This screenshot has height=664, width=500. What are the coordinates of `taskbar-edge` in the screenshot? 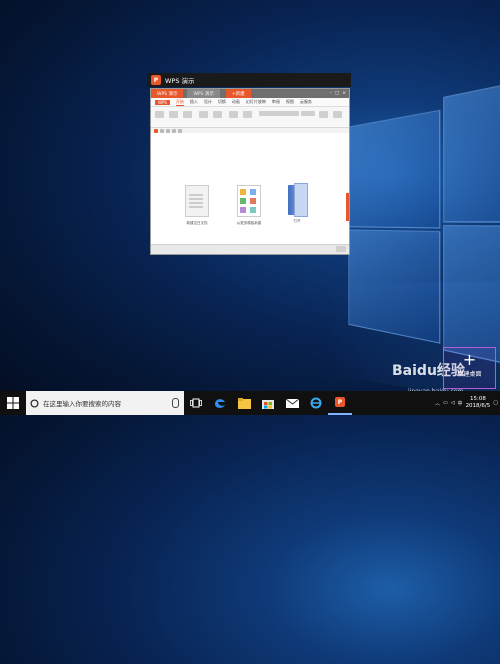 It's located at (220, 403).